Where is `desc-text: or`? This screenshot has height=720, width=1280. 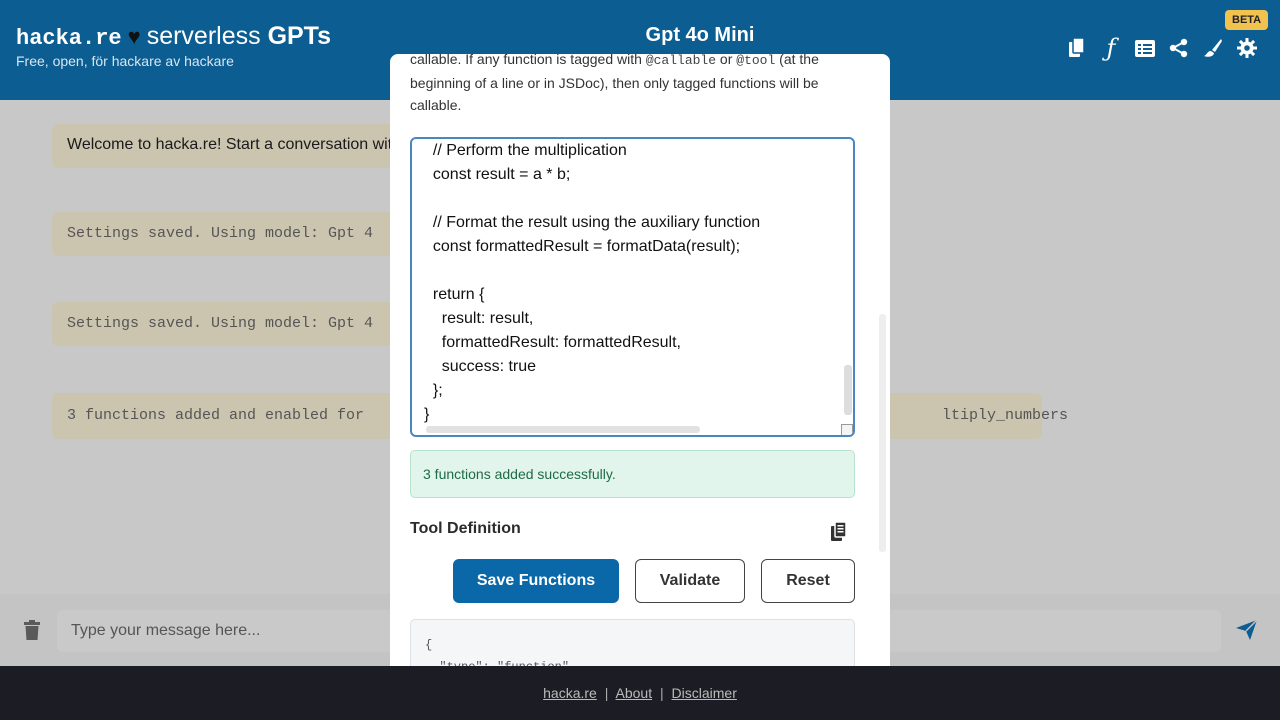 desc-text: or is located at coordinates (726, 60).